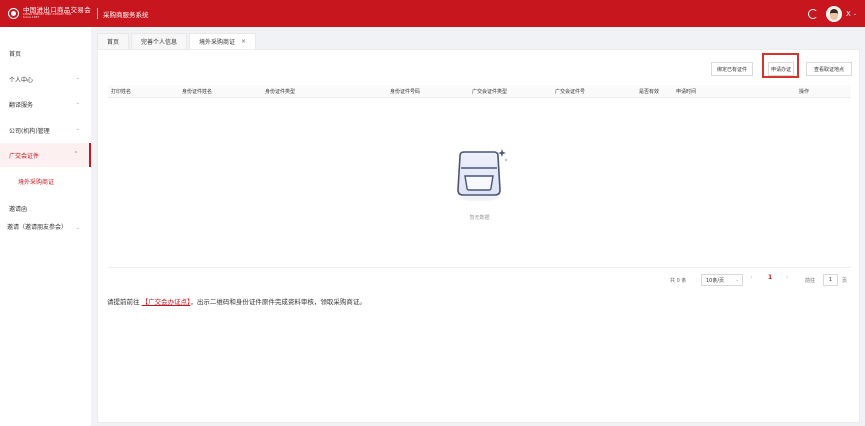 The image size is (865, 426). Describe the element at coordinates (45, 155) in the screenshot. I see `sidebar-item-fair-certificates: 广交会证件 ⌃` at that location.